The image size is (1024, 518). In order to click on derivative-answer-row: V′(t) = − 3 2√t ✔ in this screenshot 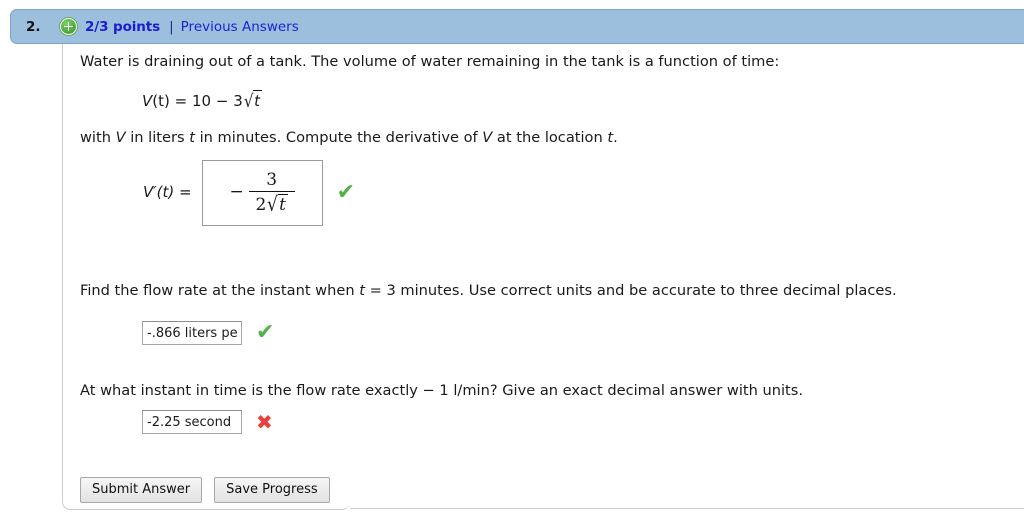, I will do `click(249, 193)`.